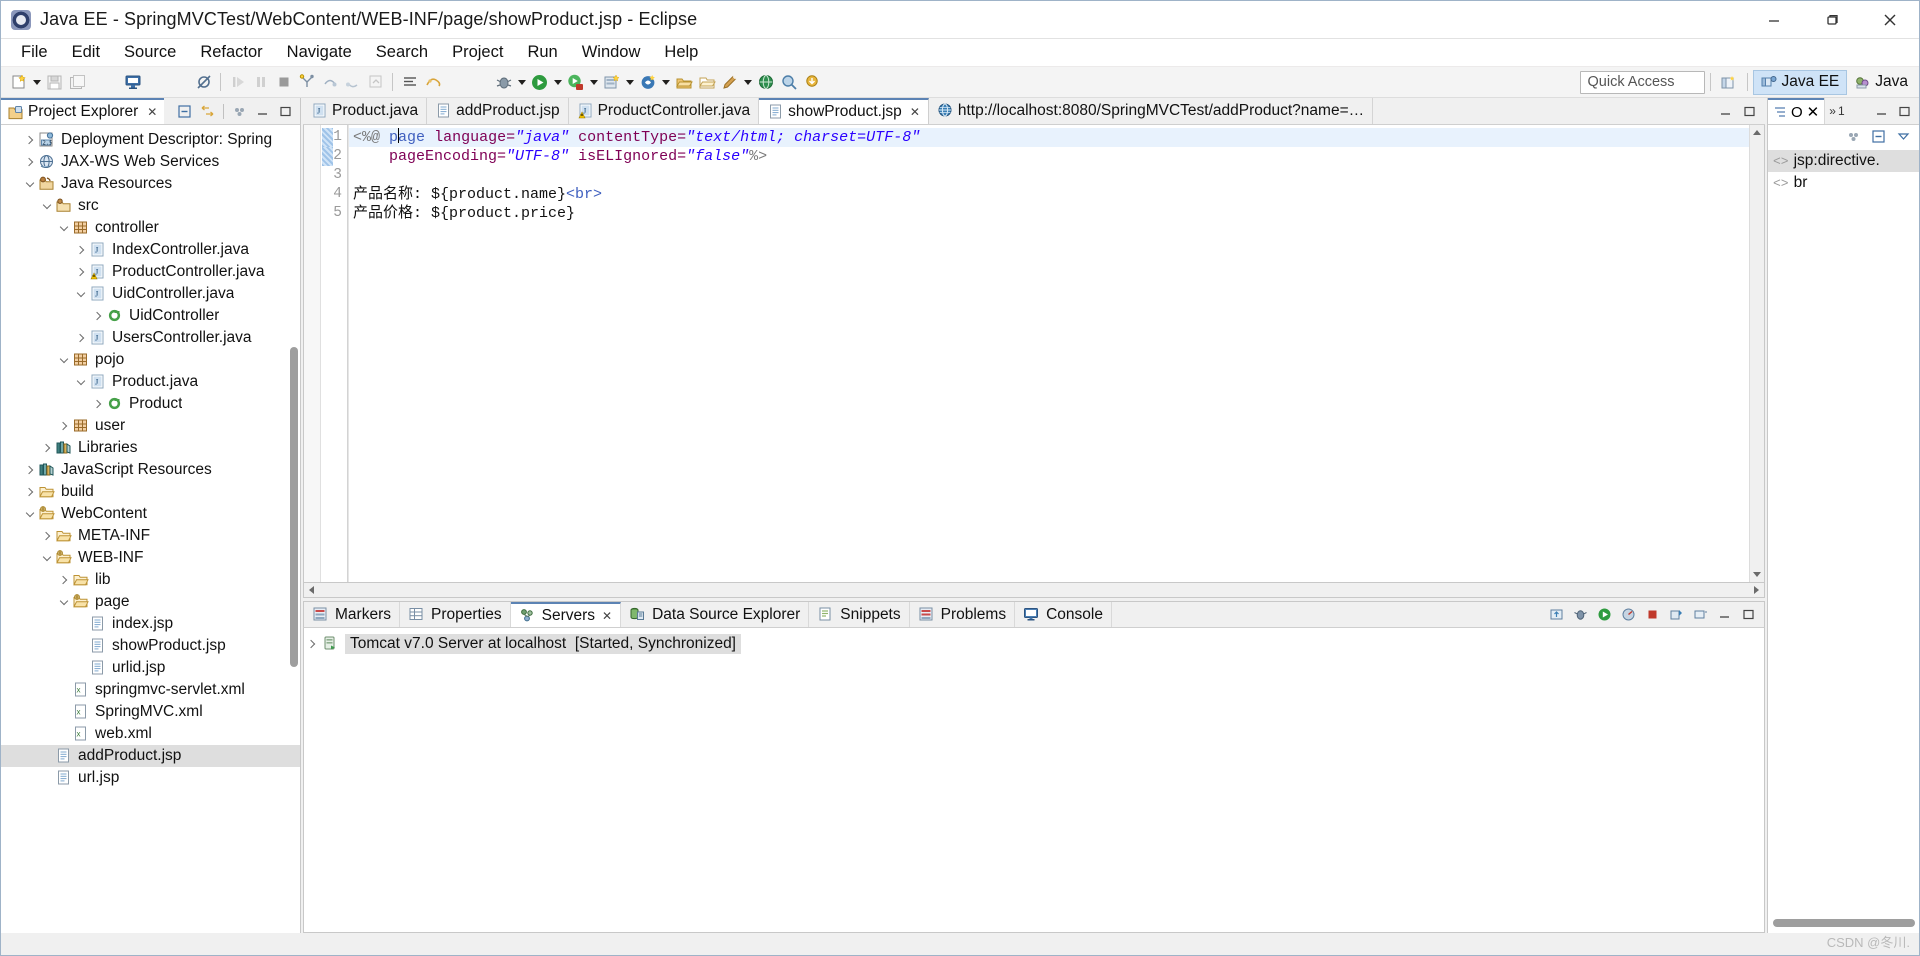 The image size is (1920, 956). I want to click on toggle-mark-occurrences-icon, so click(432, 82).